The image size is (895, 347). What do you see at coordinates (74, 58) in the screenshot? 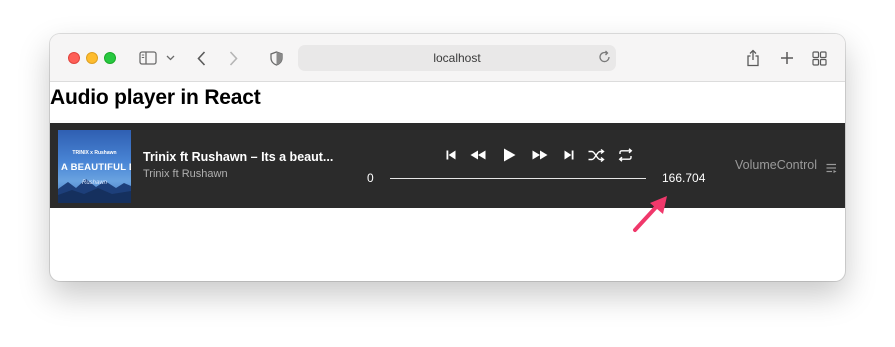
I see `close-window-button` at bounding box center [74, 58].